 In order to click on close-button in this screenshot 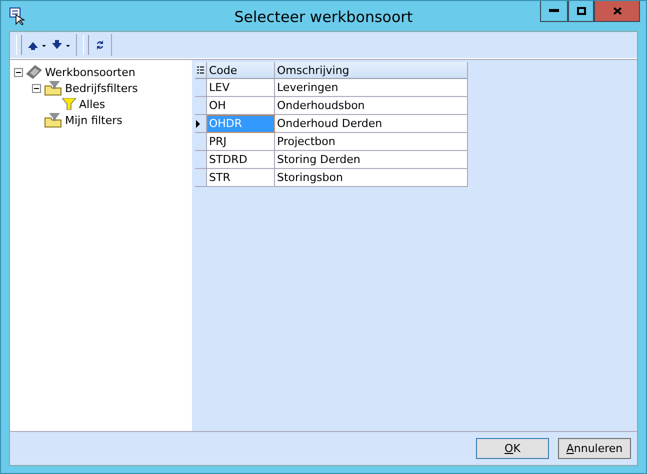, I will do `click(617, 11)`.